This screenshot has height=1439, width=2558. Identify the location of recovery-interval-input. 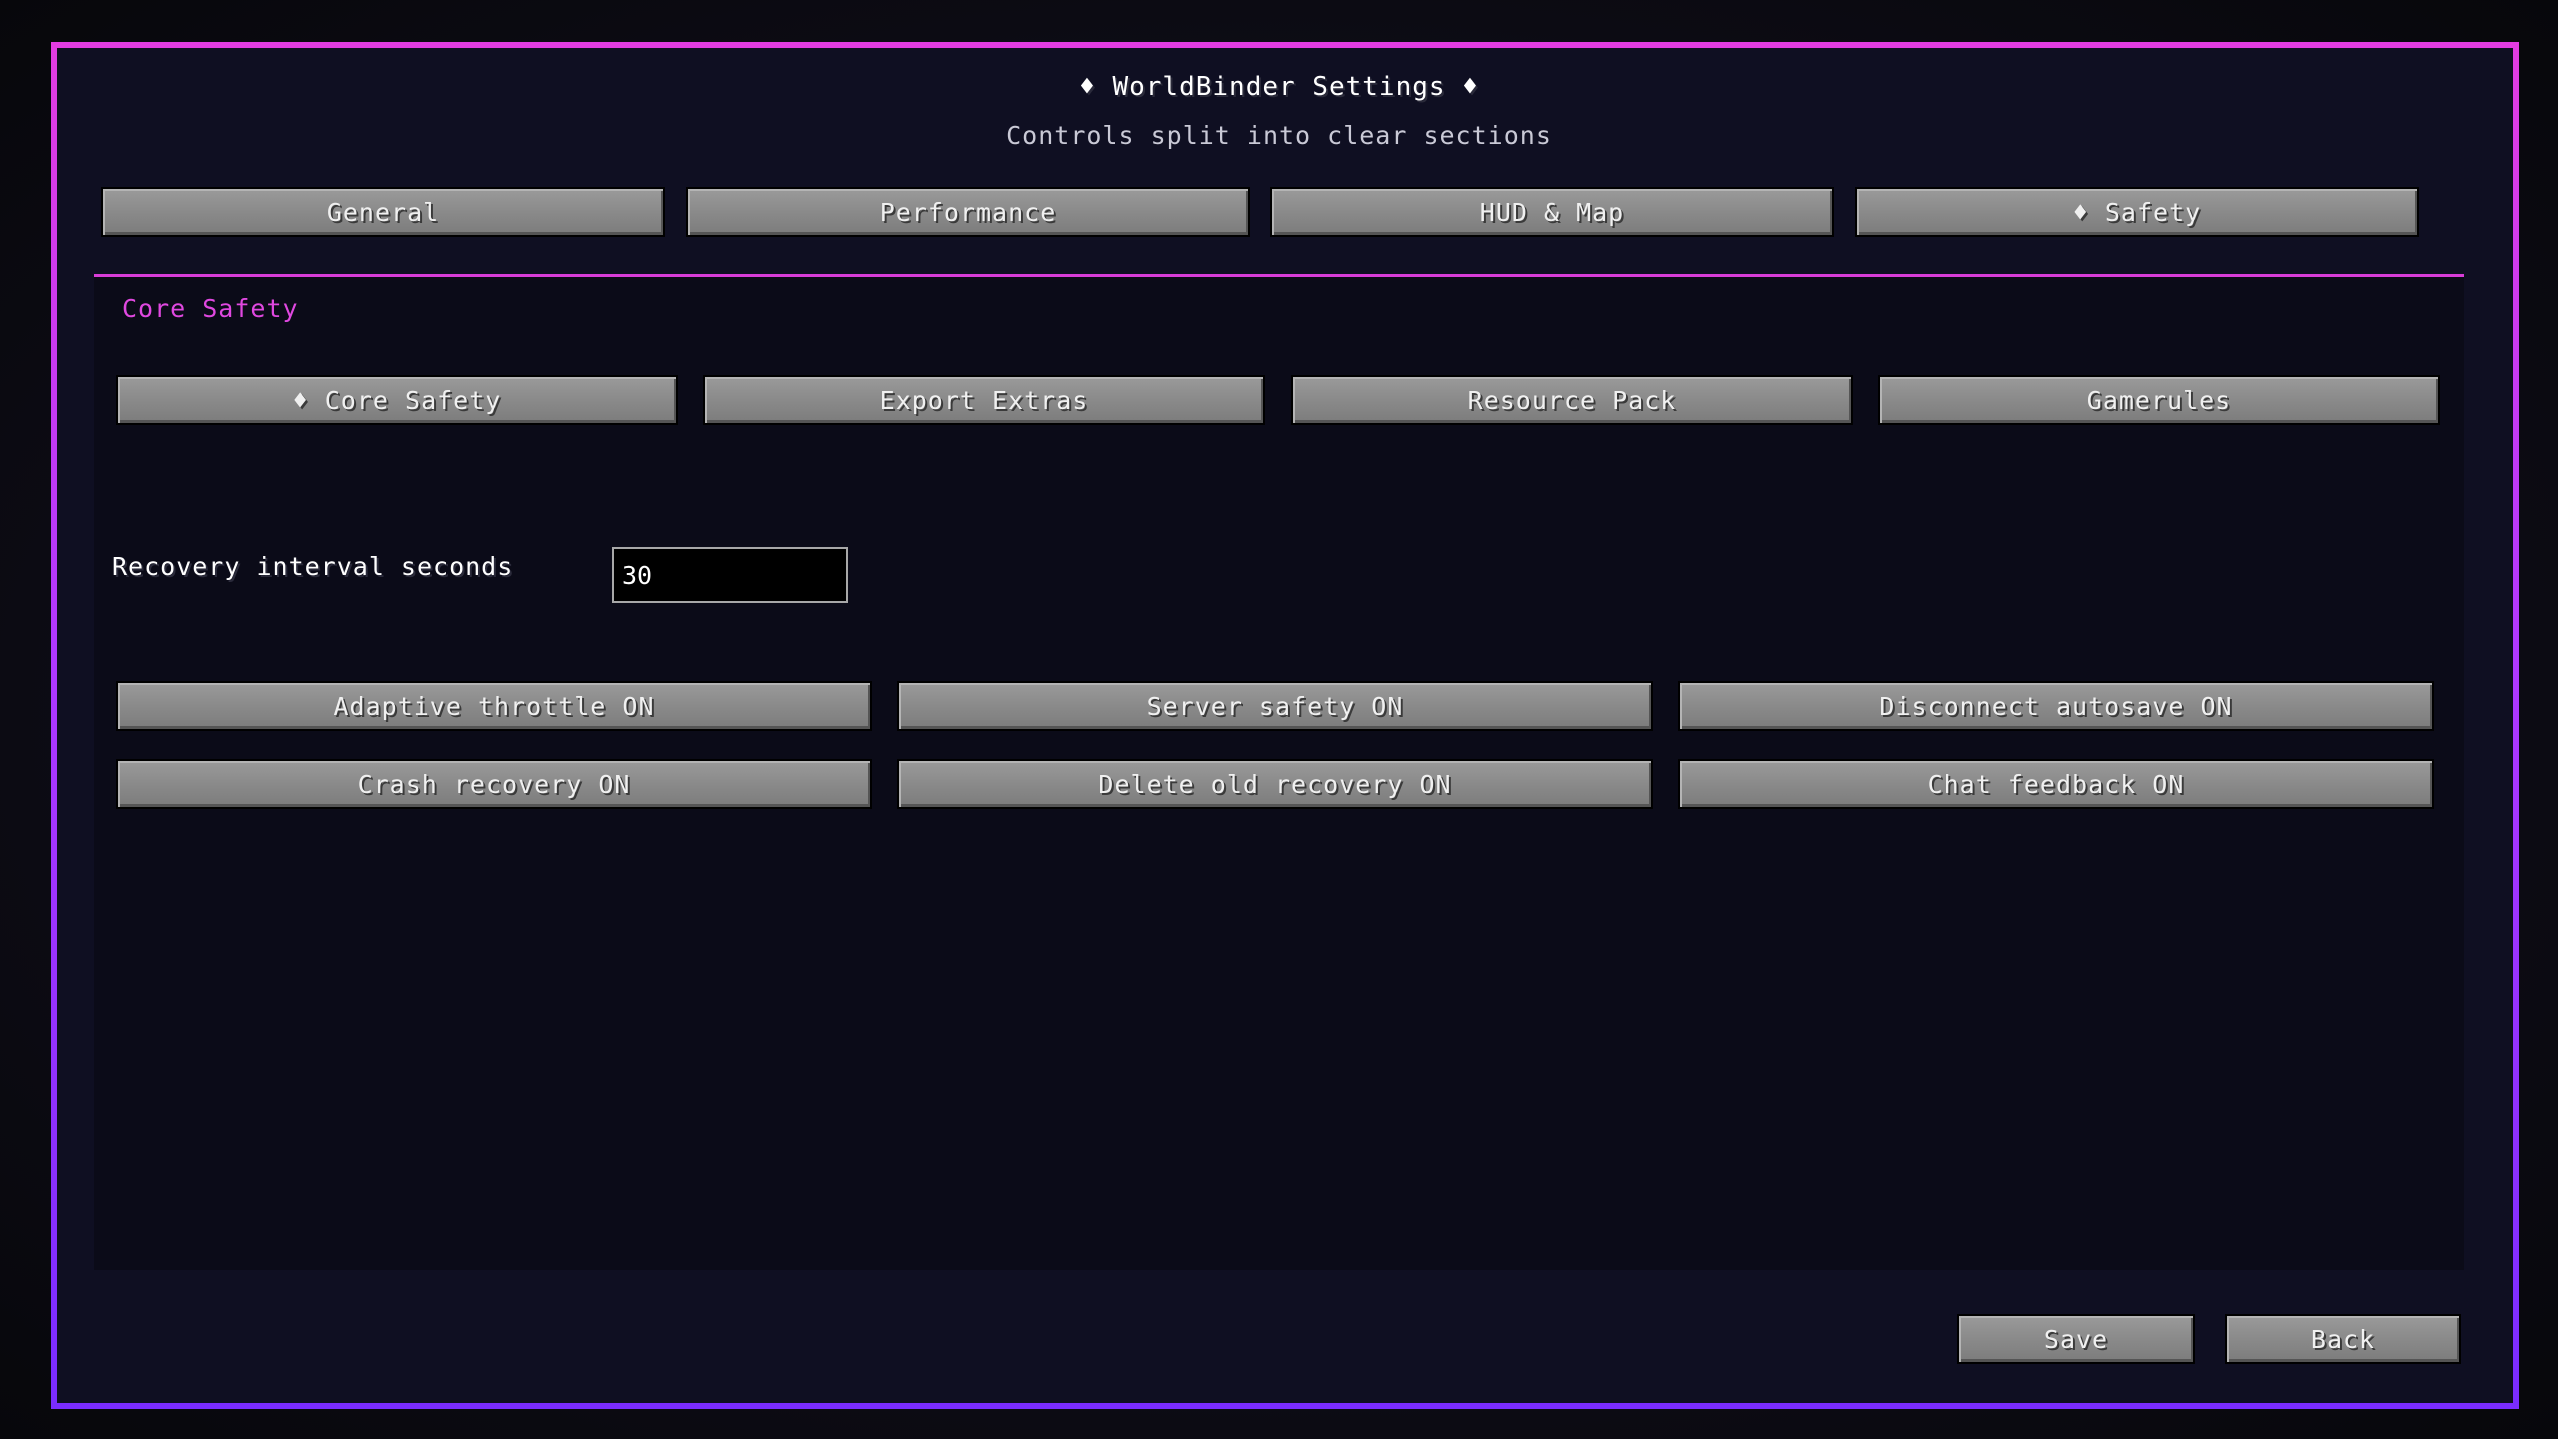
(730, 575).